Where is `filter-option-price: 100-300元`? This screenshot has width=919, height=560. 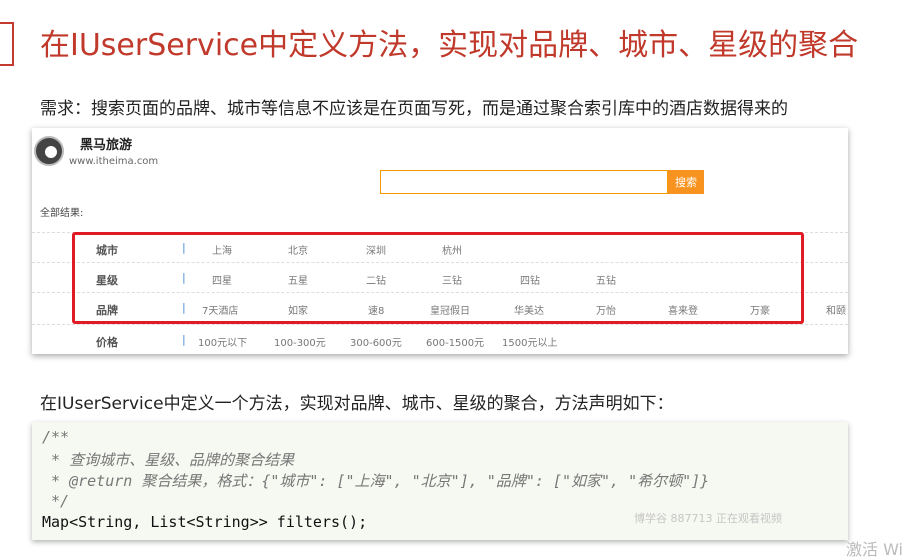 filter-option-price: 100-300元 is located at coordinates (300, 341).